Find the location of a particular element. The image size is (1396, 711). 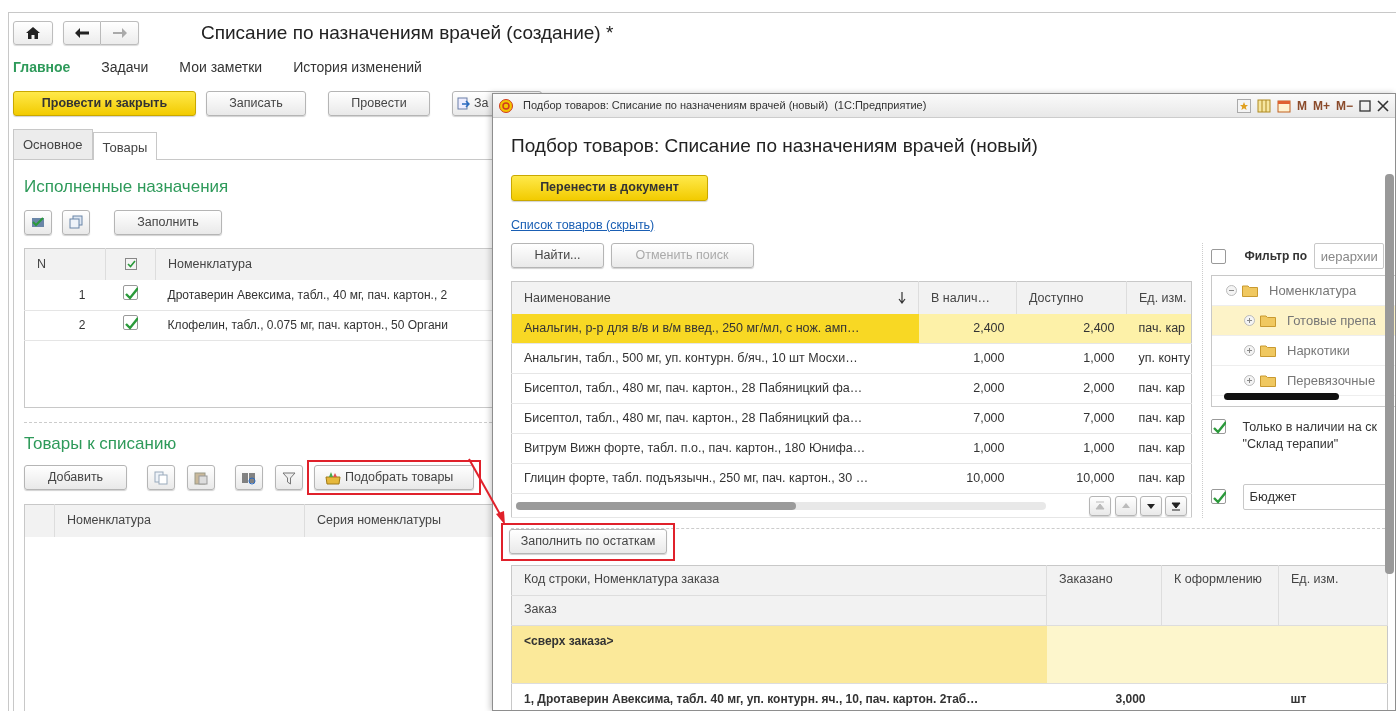

dialog-heading: Подбор товаров: Списание по назначениям врачей (новый) is located at coordinates (775, 146).